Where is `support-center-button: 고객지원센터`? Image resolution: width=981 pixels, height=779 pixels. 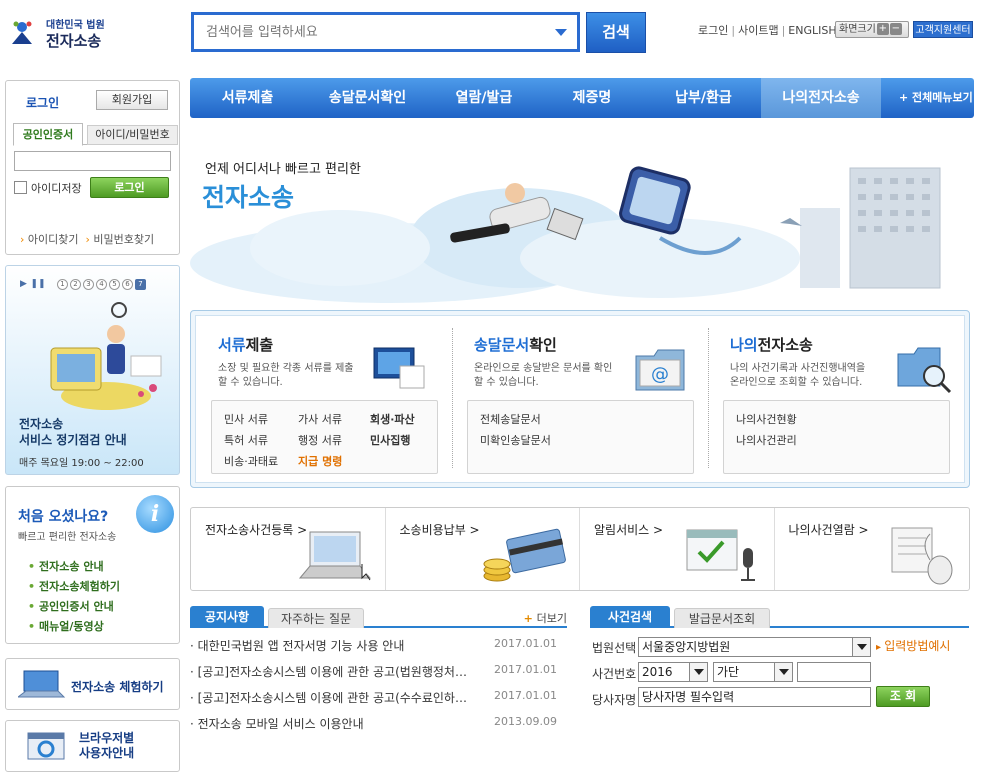 support-center-button: 고객지원센터 is located at coordinates (943, 29).